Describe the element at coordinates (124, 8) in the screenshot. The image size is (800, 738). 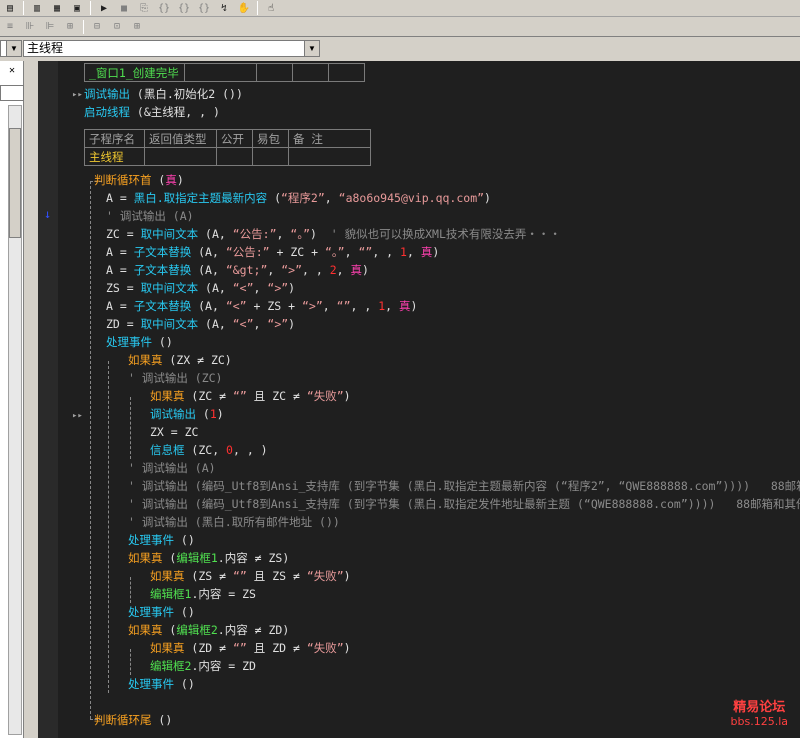
I see `stop-icon: ■` at that location.